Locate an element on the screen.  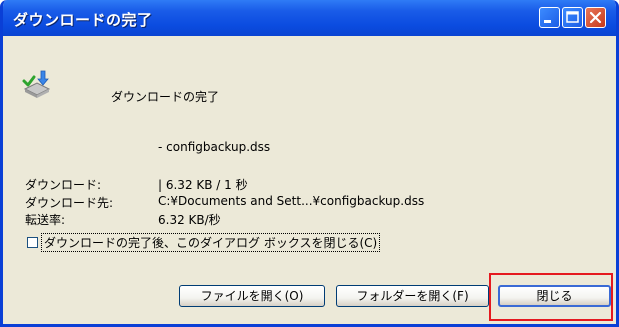
transfer-rate-value: 6.32 KB/秒 is located at coordinates (189, 220).